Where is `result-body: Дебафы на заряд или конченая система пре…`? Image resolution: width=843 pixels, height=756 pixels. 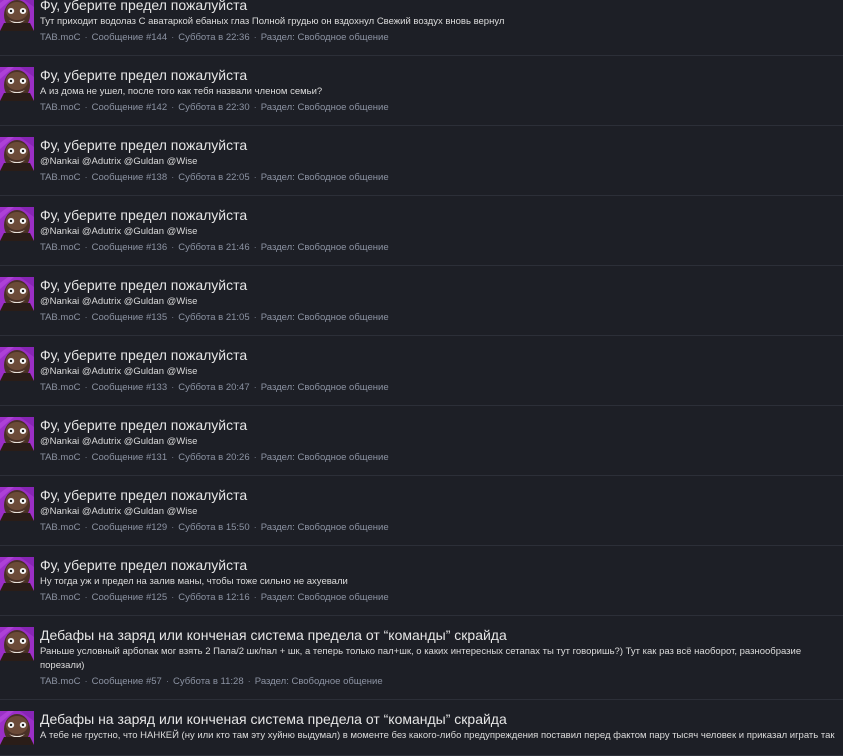
result-body: Дебафы на заряд или конченая система пре… is located at coordinates (441, 728).